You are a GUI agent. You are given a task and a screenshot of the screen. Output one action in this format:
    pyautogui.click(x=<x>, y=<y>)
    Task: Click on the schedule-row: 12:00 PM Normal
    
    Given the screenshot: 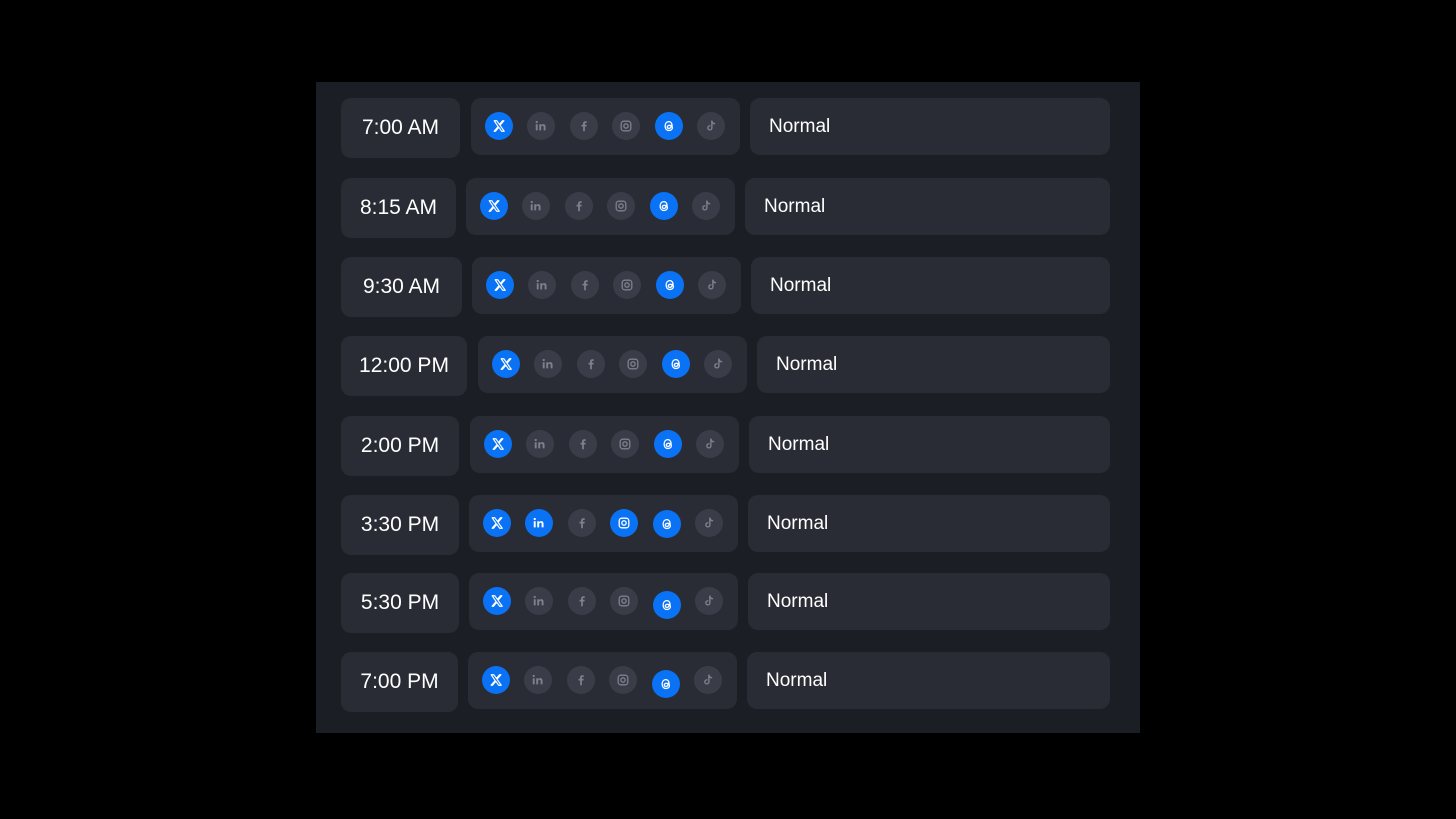 What is the action you would take?
    pyautogui.click(x=728, y=366)
    